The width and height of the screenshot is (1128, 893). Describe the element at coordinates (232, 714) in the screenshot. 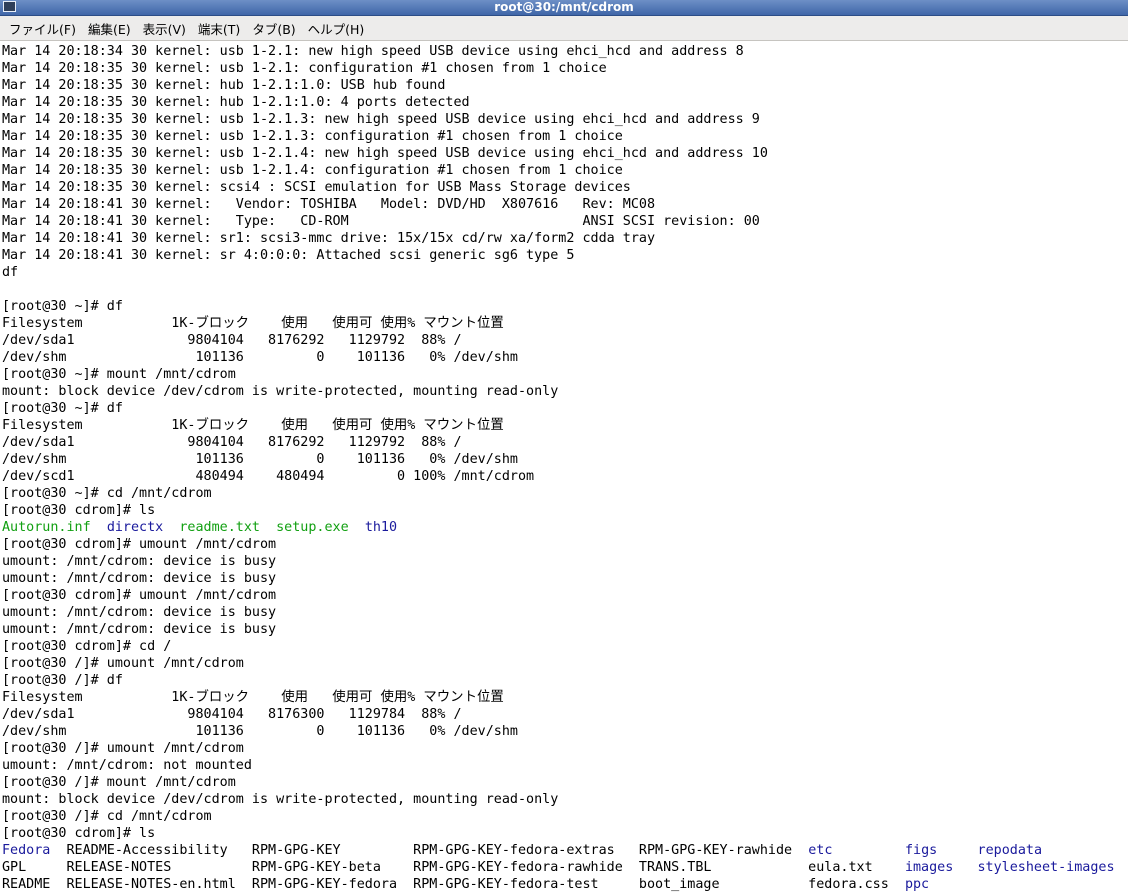

I see `terminal-text: /dev/sda1 9804104 8176300 1129784 88% /` at that location.